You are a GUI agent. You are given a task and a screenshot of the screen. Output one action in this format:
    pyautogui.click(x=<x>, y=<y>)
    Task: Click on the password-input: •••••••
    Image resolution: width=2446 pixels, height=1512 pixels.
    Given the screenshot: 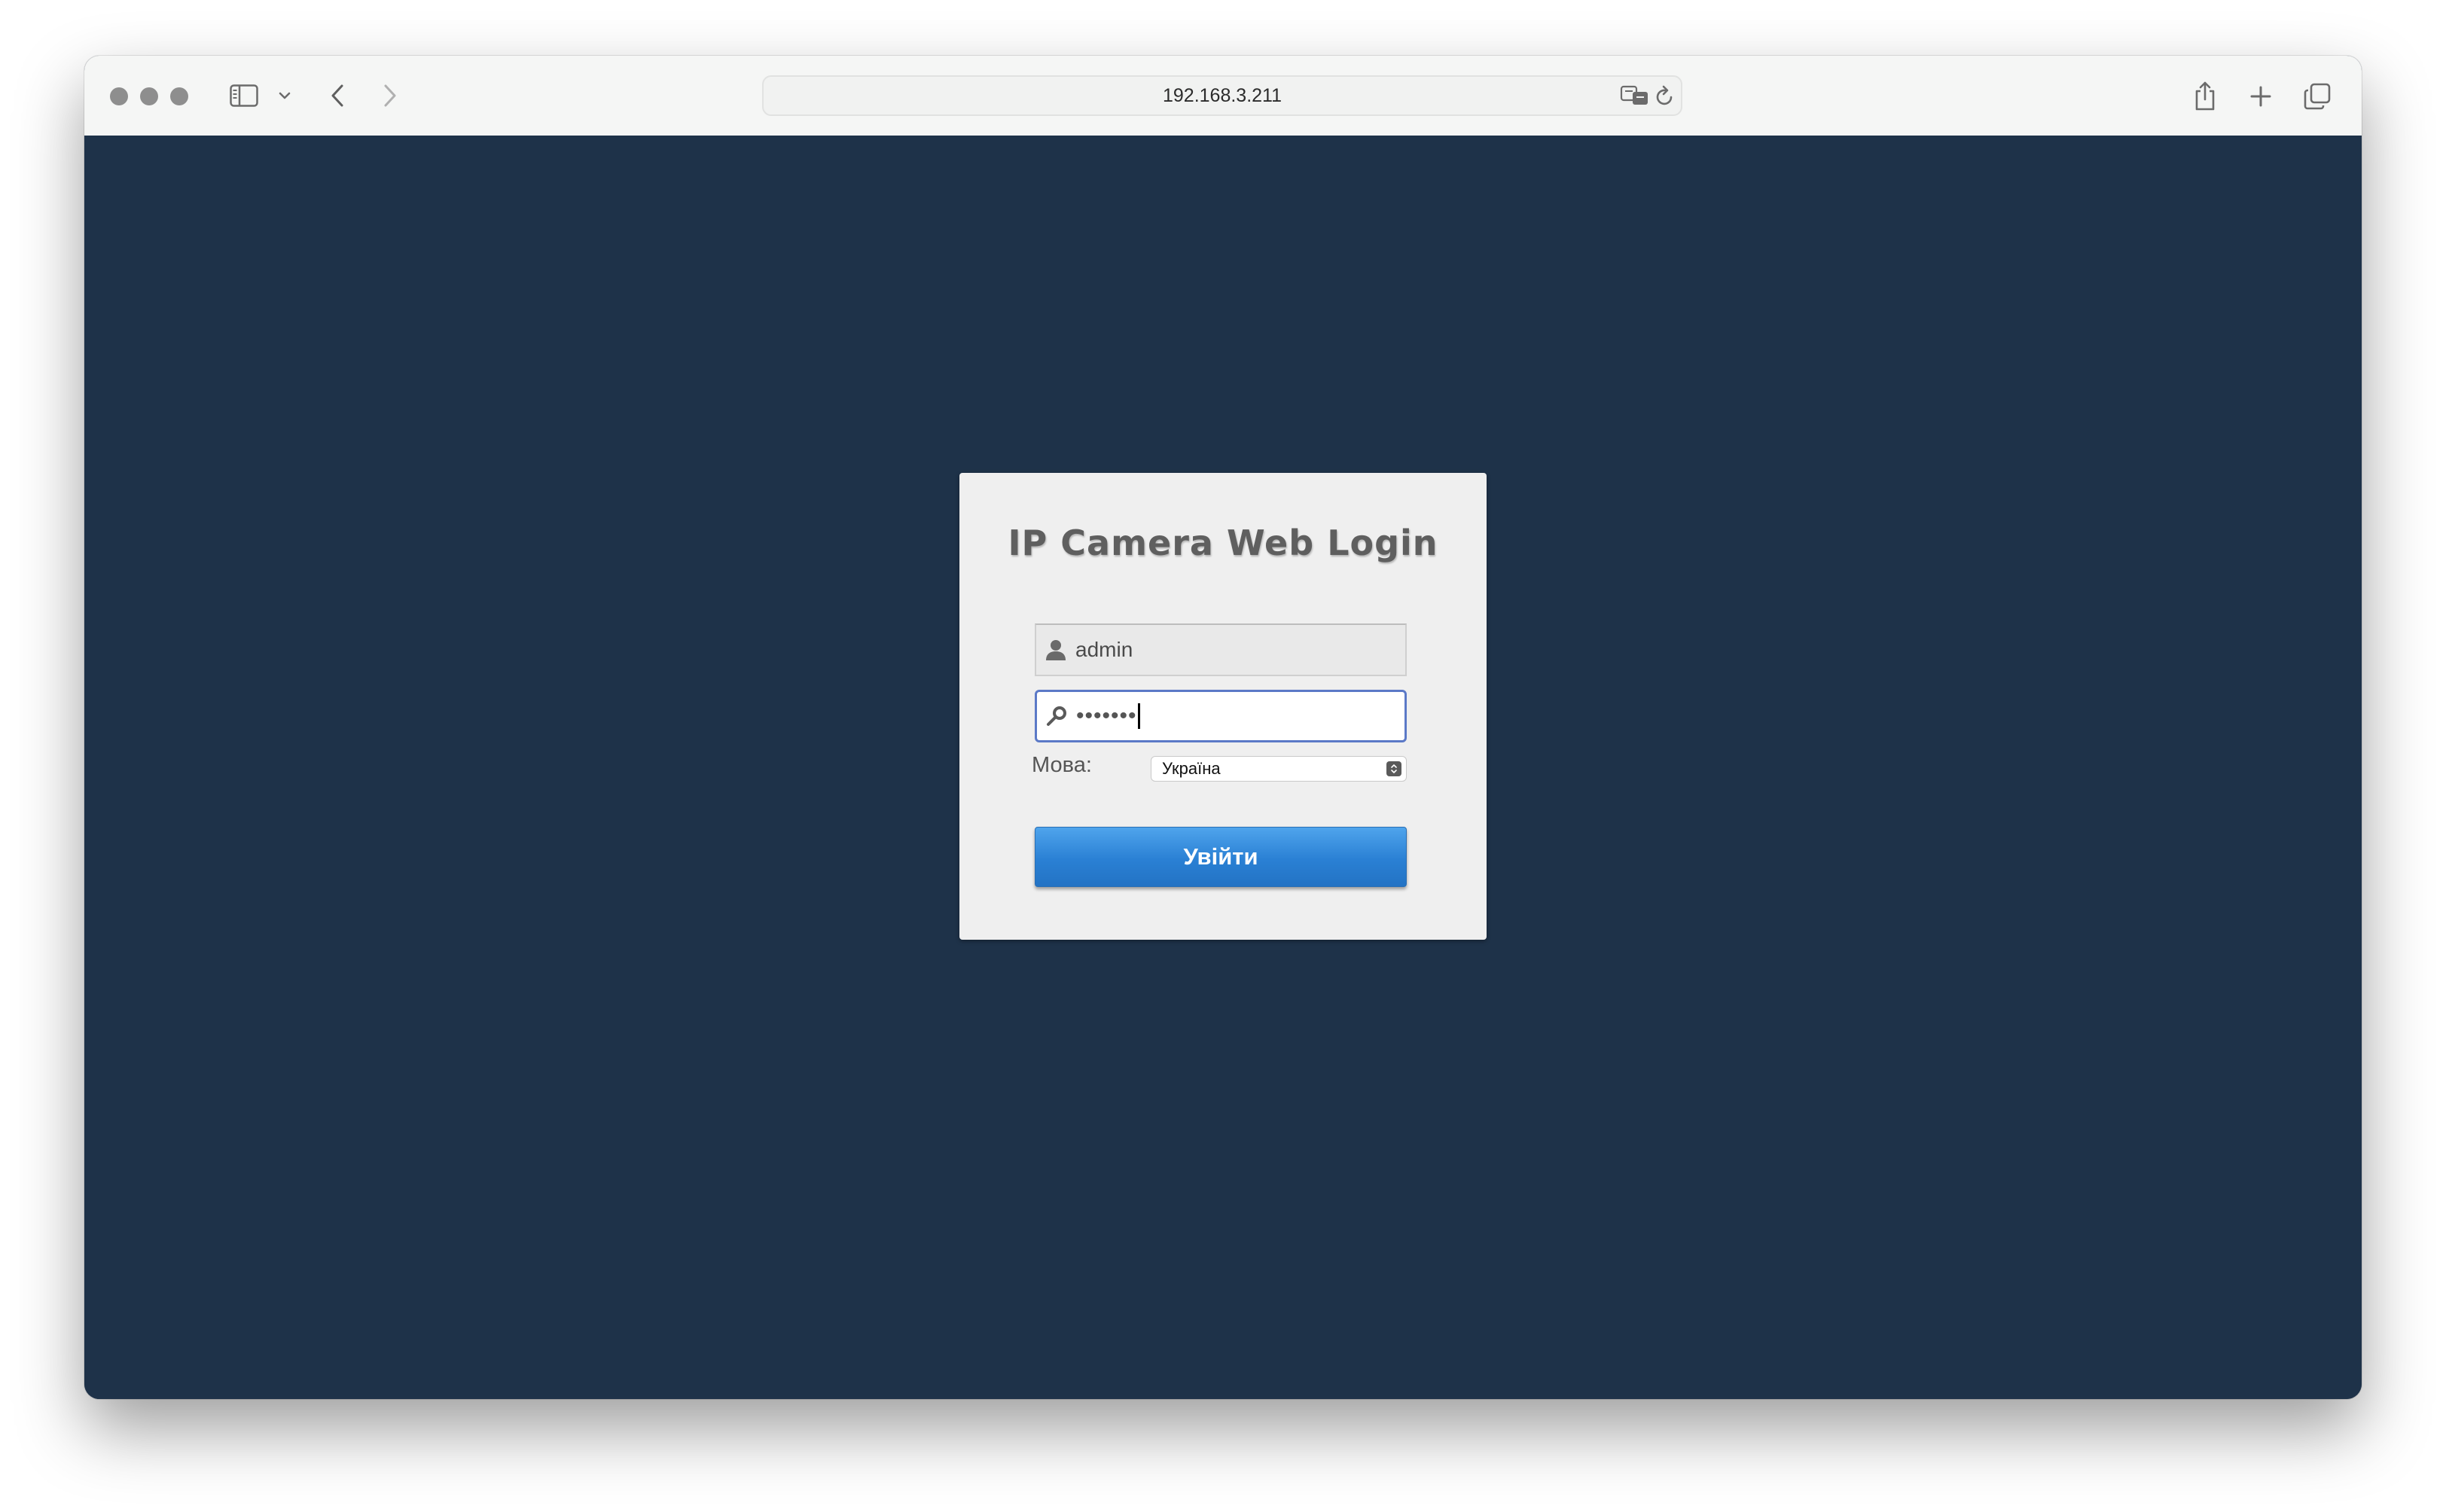 What is the action you would take?
    pyautogui.click(x=1106, y=716)
    